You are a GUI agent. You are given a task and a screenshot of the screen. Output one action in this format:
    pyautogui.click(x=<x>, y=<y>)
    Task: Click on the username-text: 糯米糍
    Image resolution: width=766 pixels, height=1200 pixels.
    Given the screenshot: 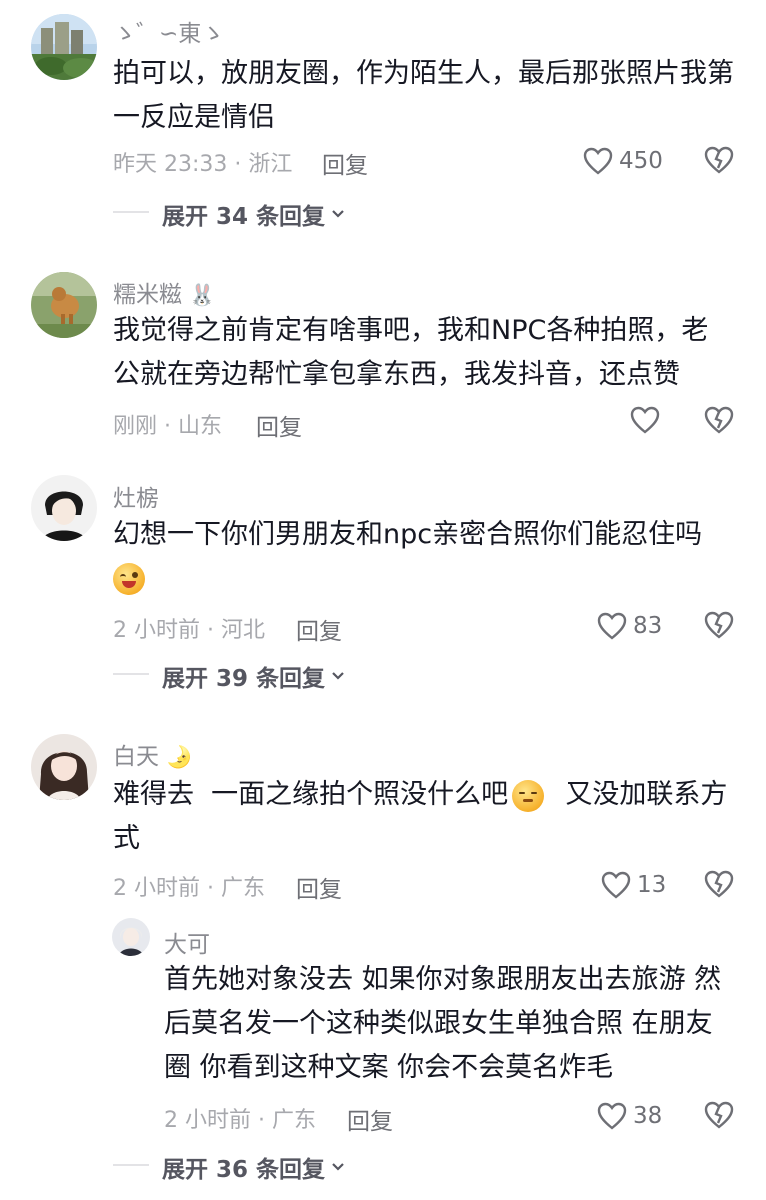 What is the action you would take?
    pyautogui.click(x=147, y=295)
    